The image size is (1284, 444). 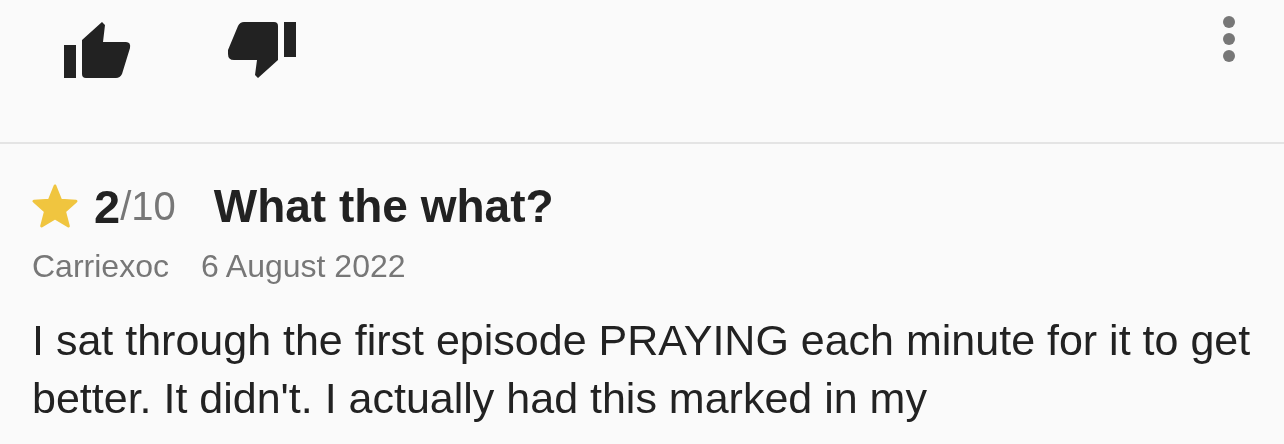 I want to click on thumbs-down-button, so click(x=262, y=50).